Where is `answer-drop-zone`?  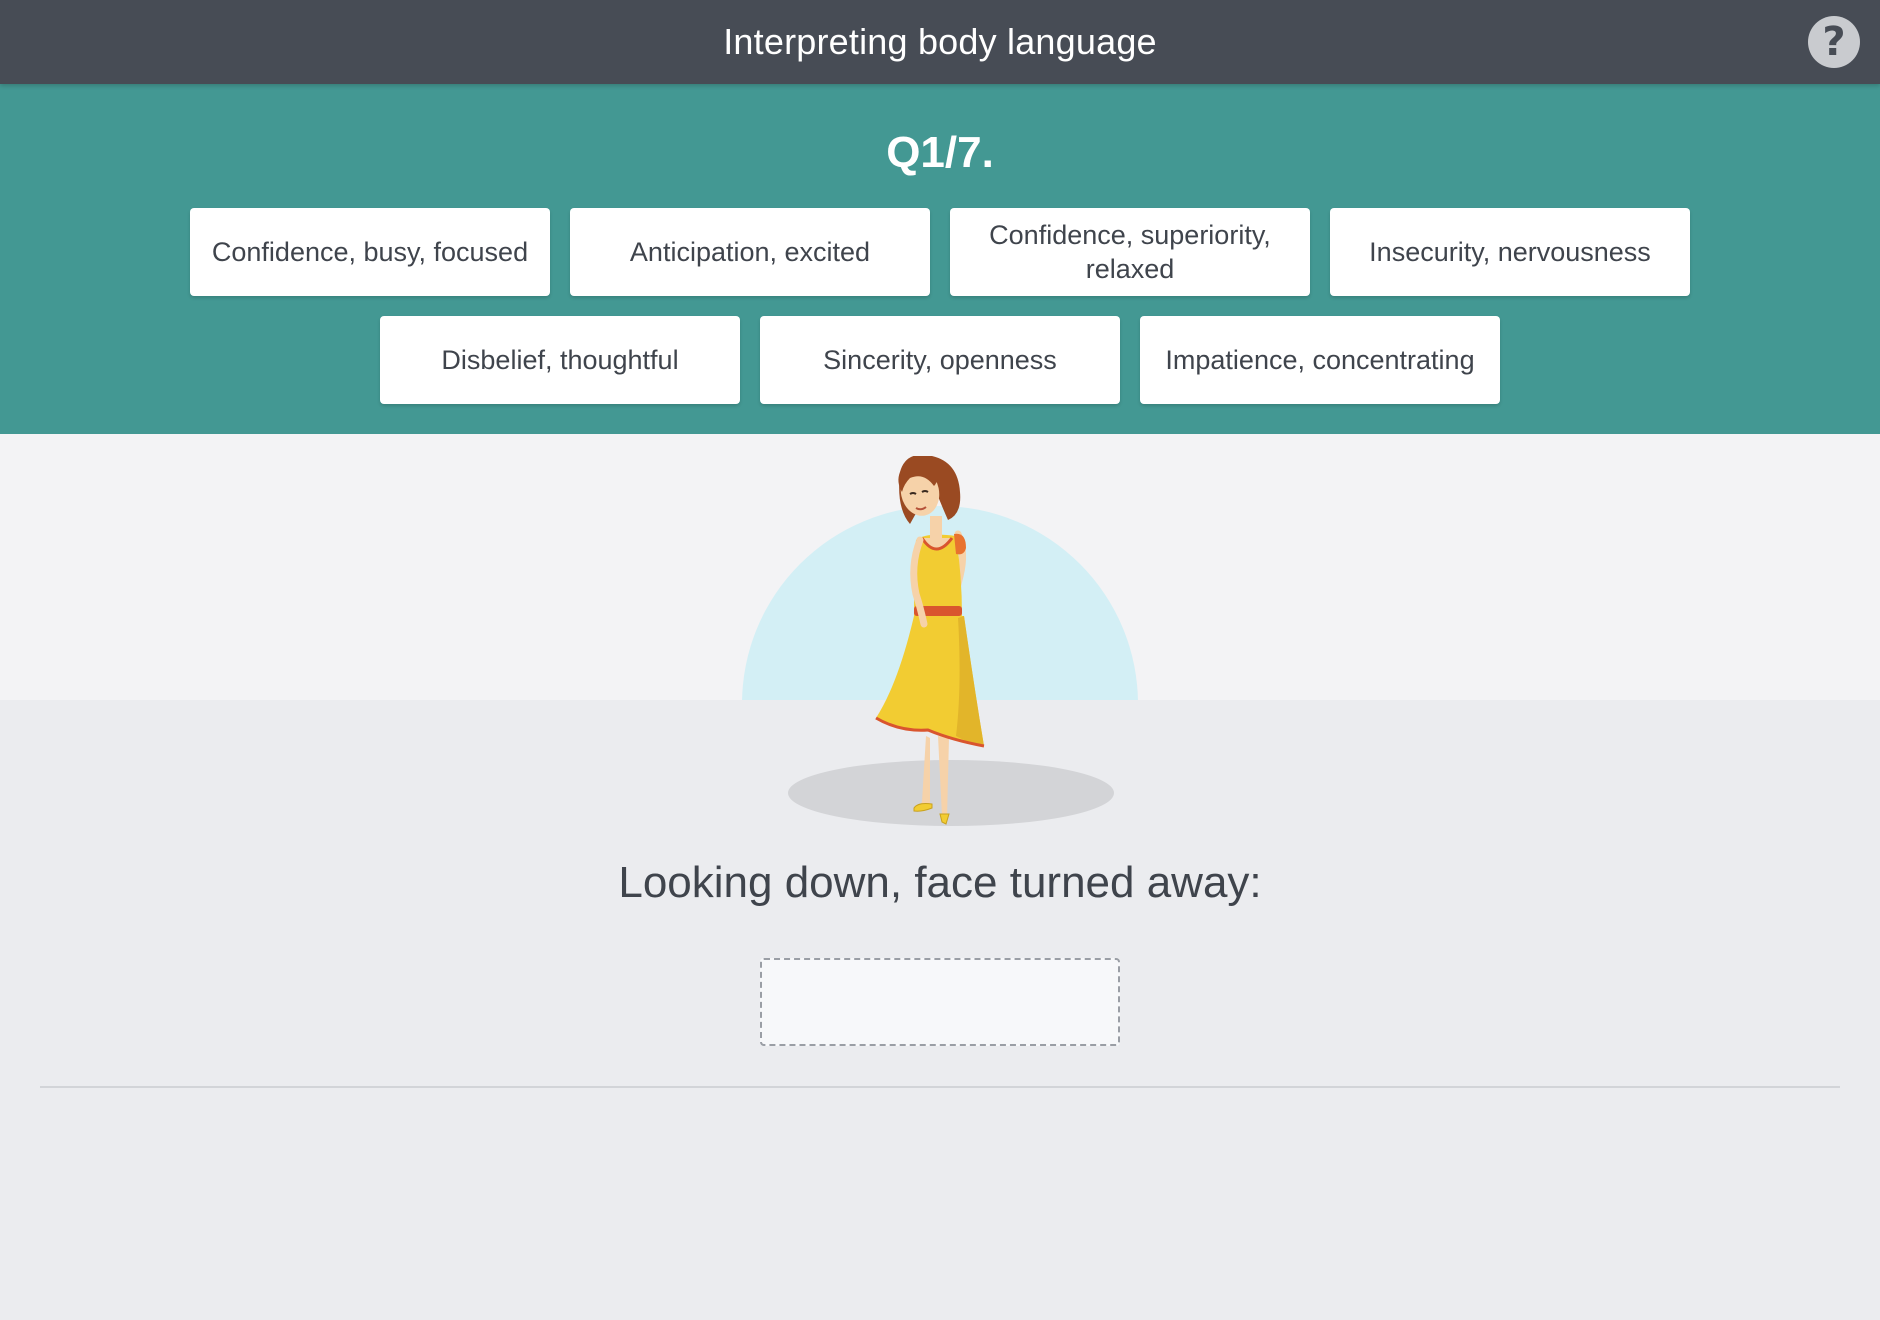
answer-drop-zone is located at coordinates (940, 1002).